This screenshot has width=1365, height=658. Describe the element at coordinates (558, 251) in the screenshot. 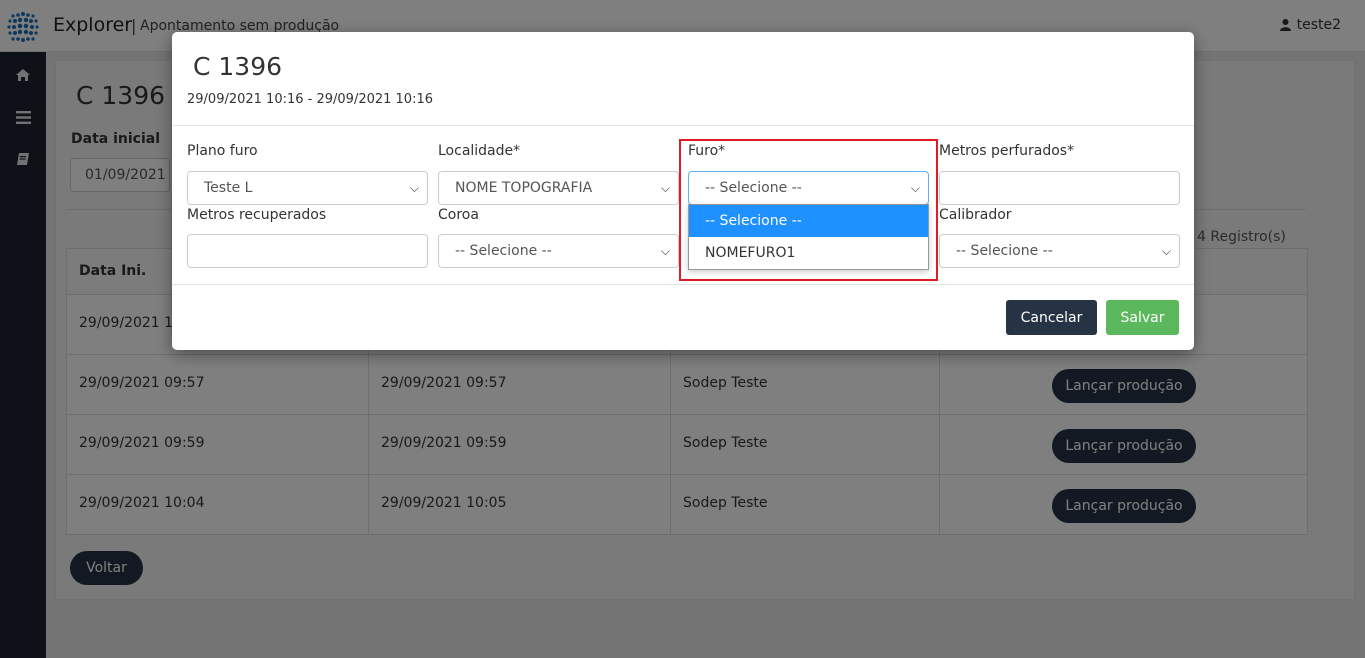

I see `coroa-select: -- Selecione -- ⌵` at that location.